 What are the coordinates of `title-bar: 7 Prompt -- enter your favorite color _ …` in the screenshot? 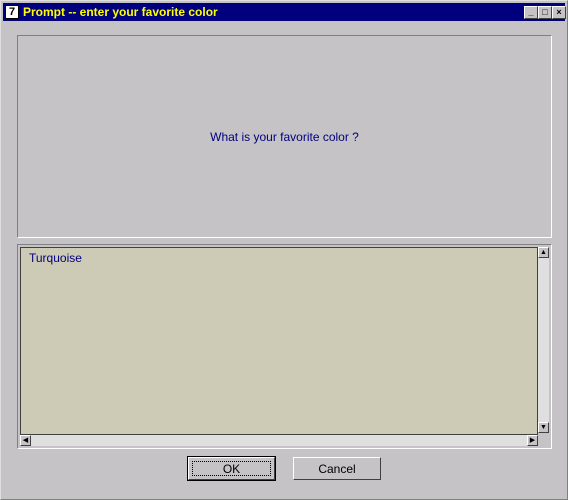 It's located at (284, 12).